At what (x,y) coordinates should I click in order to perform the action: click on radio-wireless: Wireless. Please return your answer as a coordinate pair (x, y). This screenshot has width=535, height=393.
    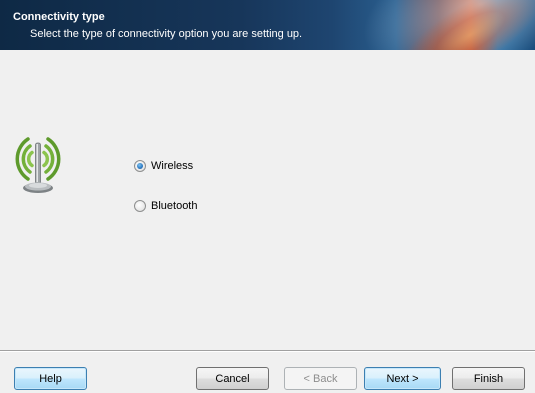
    Looking at the image, I should click on (163, 166).